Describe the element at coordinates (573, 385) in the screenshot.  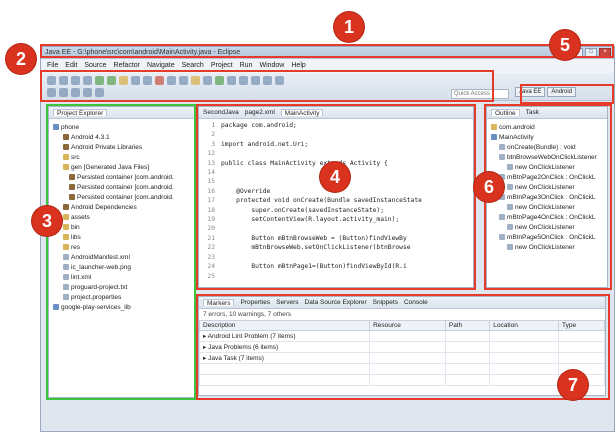
I see `annotation-badge-7: 7` at that location.